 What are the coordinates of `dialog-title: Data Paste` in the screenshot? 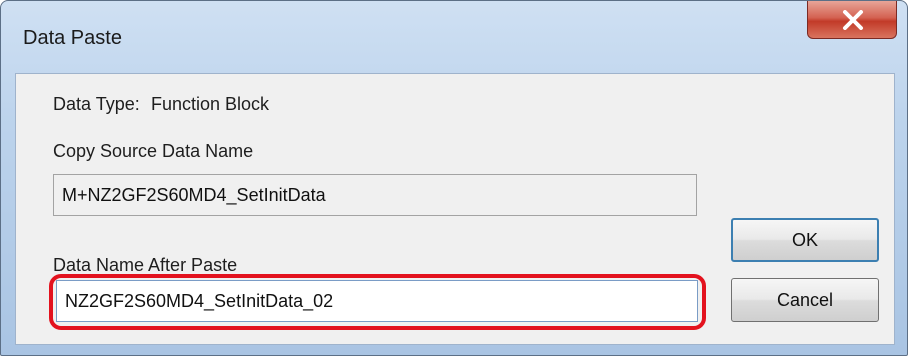 It's located at (72, 38).